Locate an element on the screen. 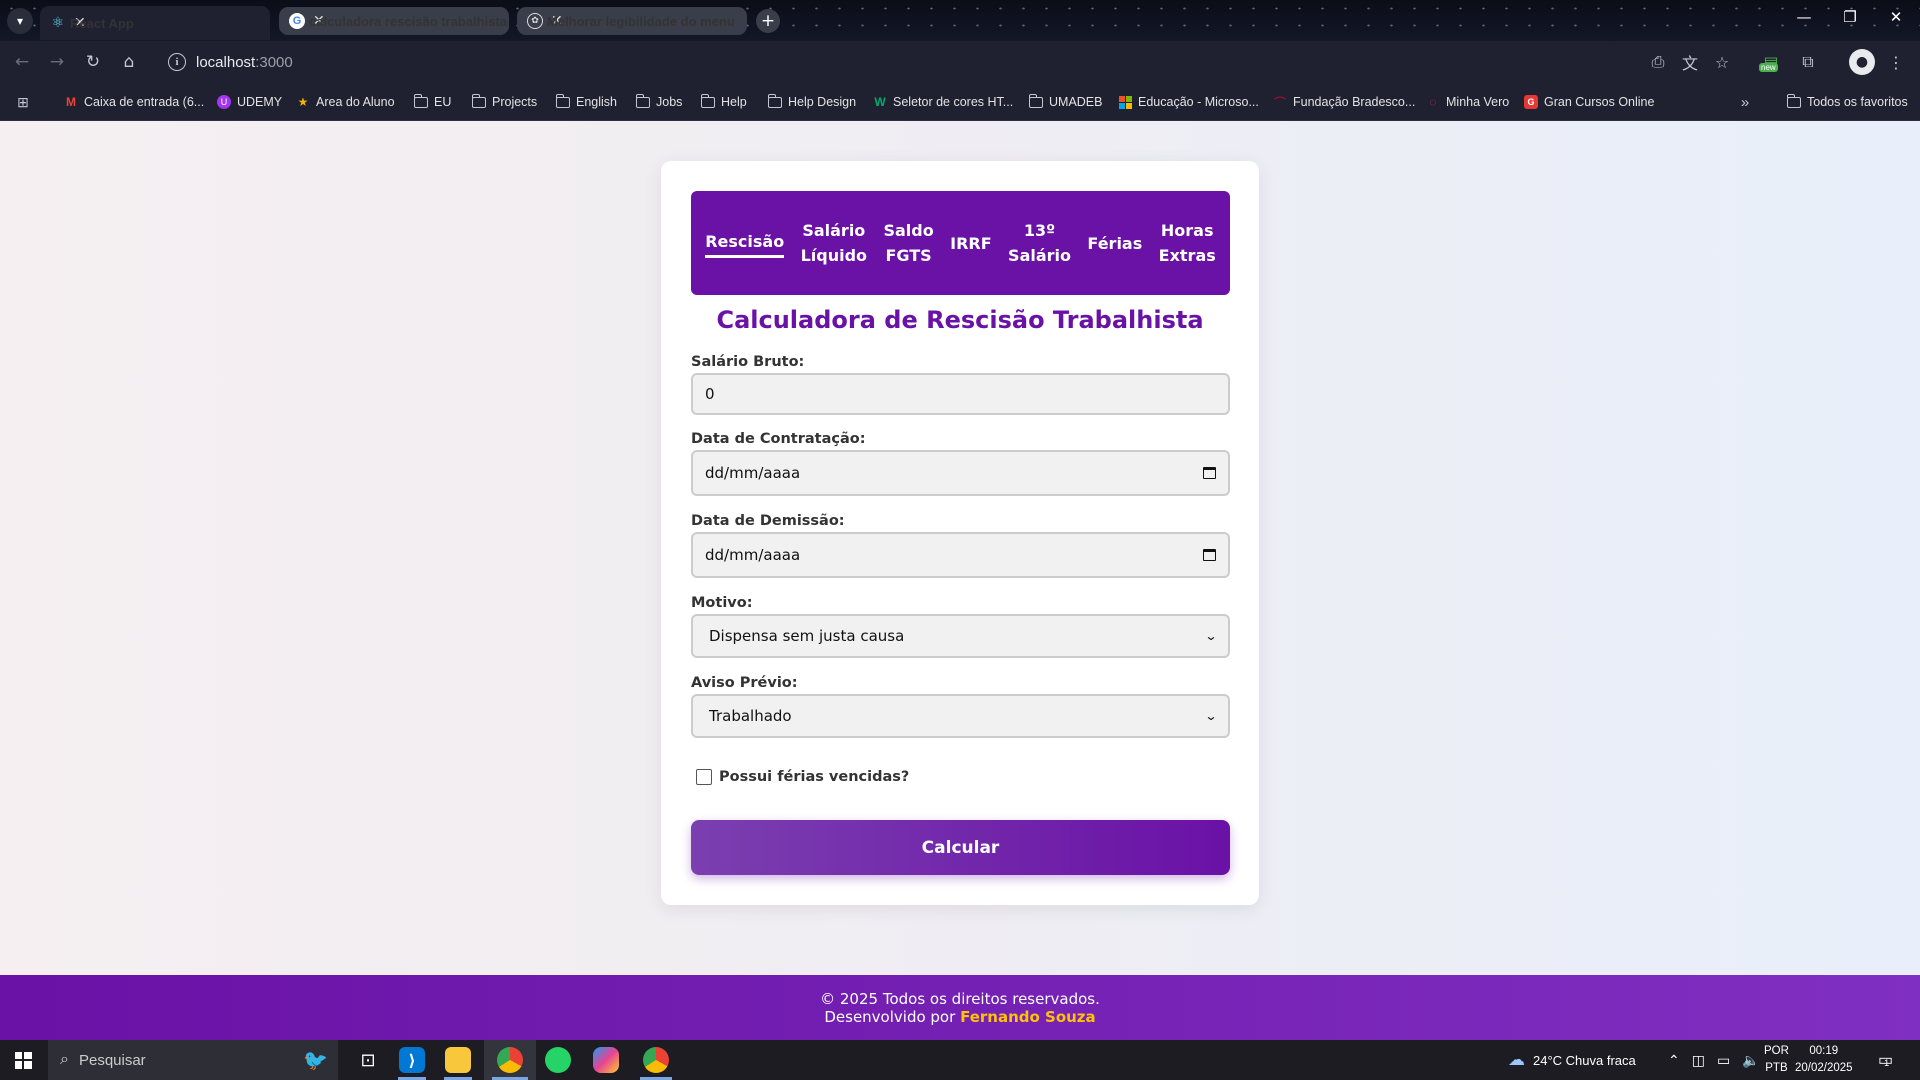 The image size is (1920, 1080). footer-author: Fernando Souza is located at coordinates (1028, 1017).